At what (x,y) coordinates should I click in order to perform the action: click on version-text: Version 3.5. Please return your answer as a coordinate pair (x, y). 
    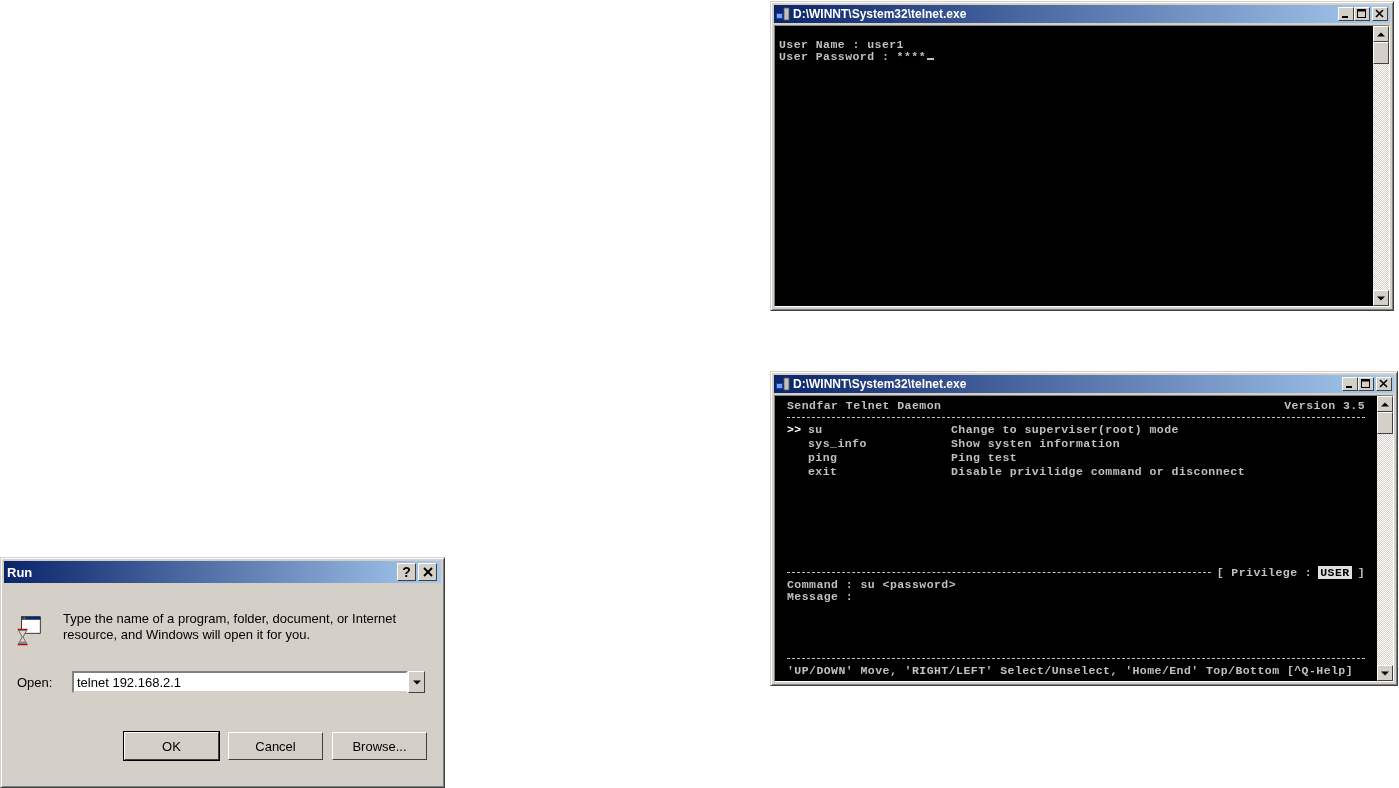
    Looking at the image, I should click on (1324, 406).